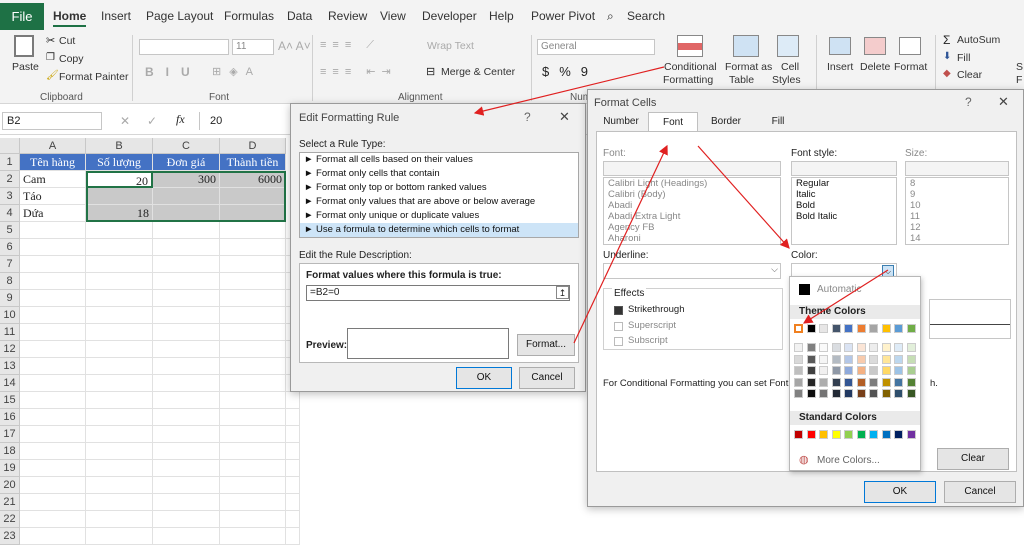  I want to click on column-header: C, so click(186, 146).